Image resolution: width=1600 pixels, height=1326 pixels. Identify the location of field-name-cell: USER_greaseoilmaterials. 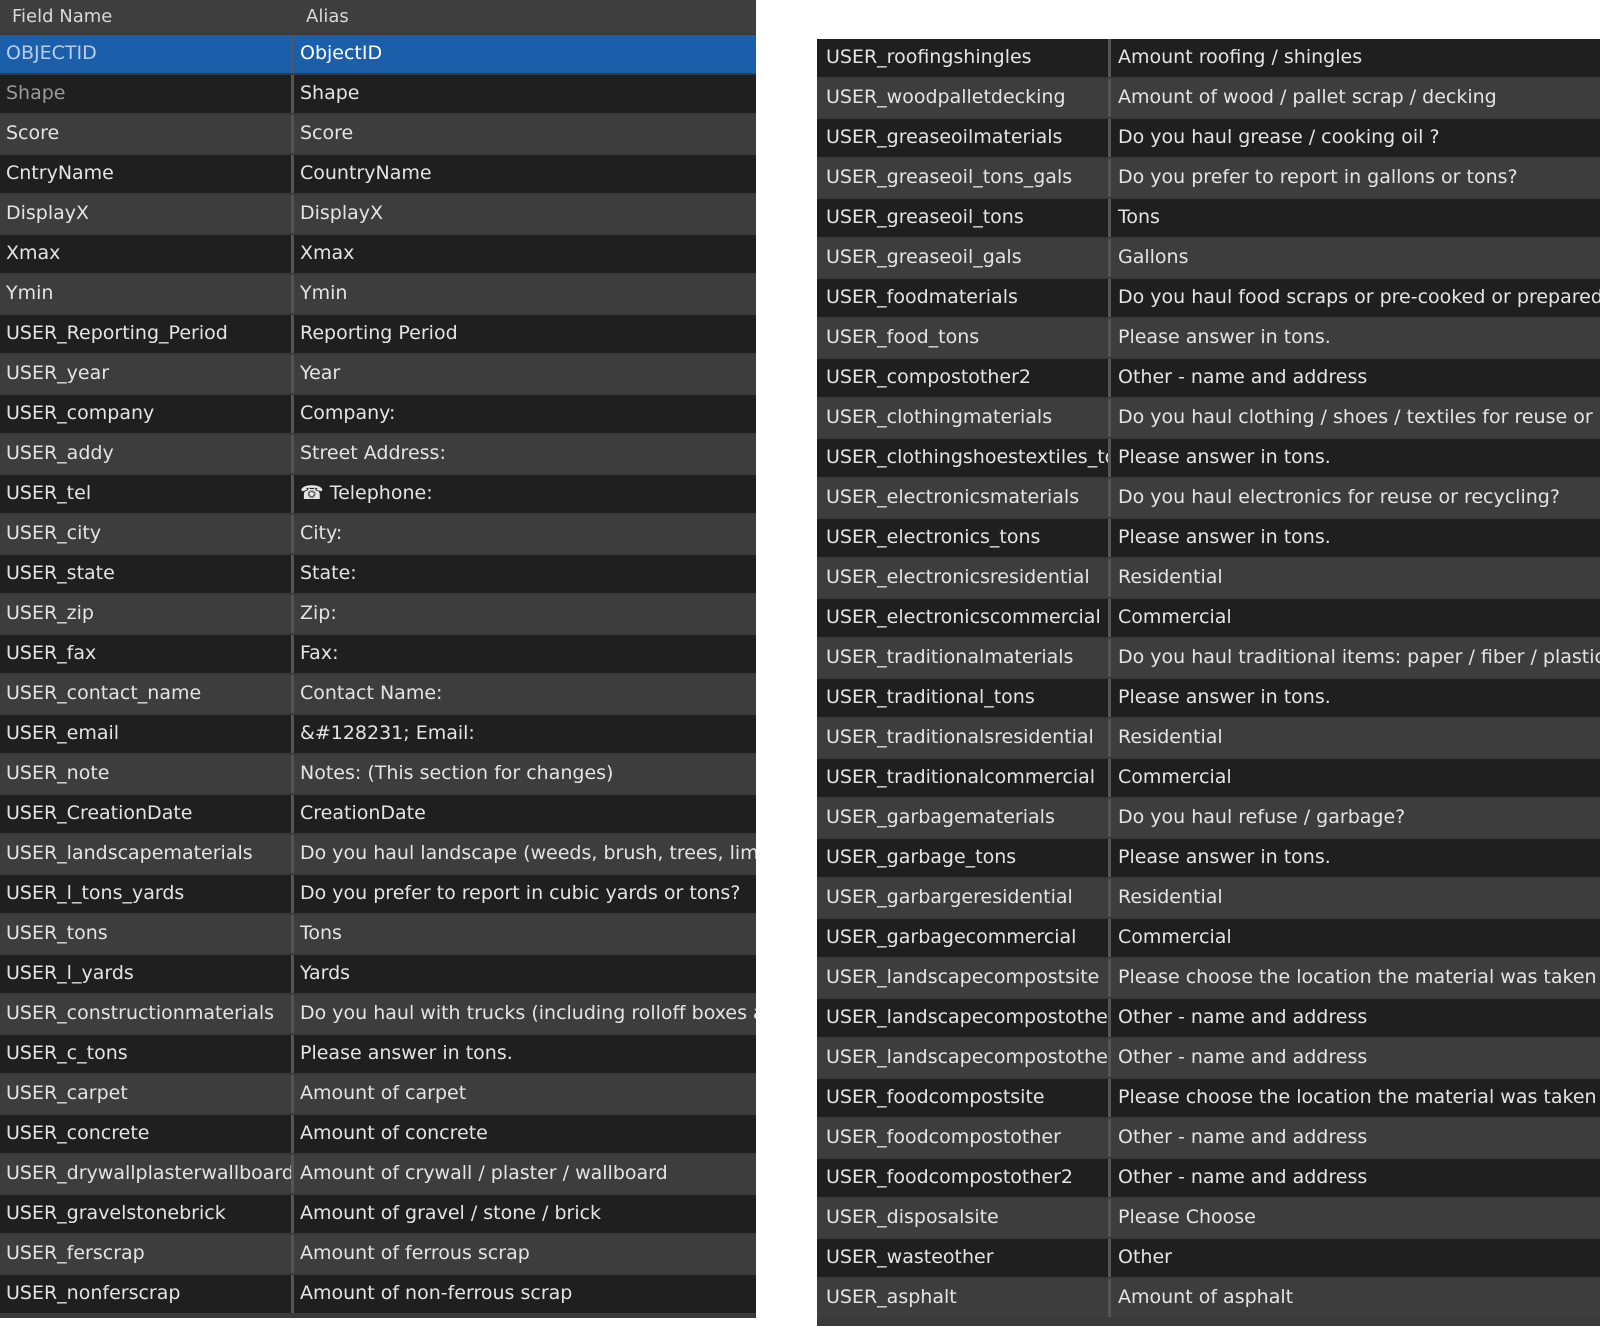
(964, 138).